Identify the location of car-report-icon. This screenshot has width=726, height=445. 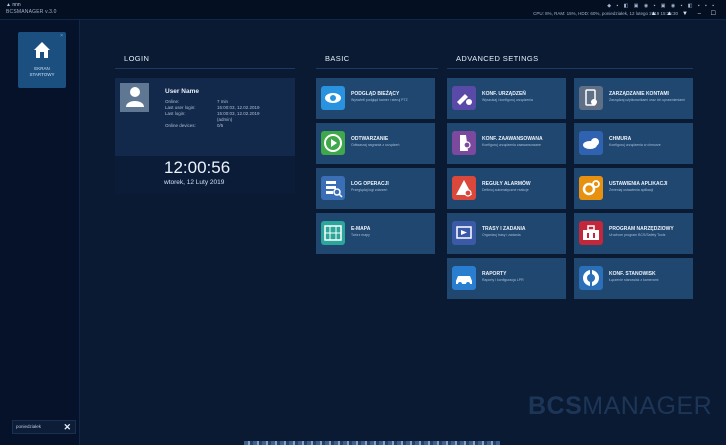
(464, 278).